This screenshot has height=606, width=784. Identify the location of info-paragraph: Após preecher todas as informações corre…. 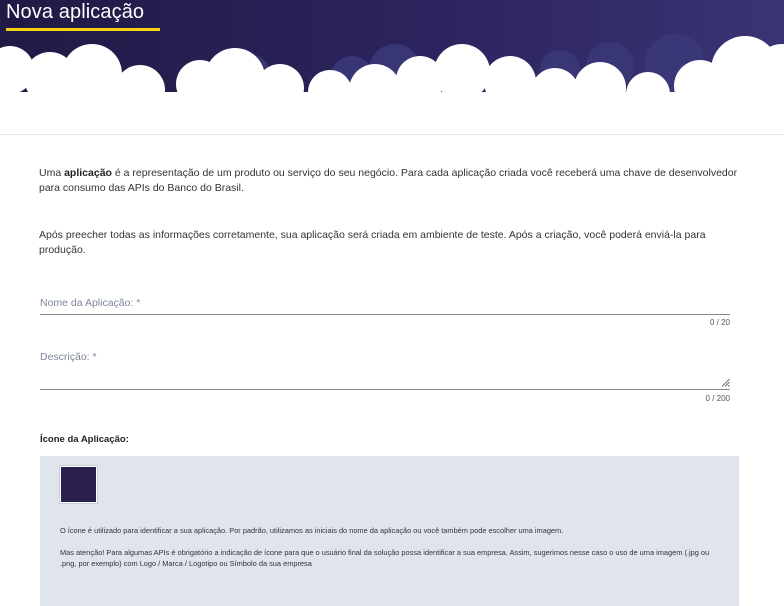
(372, 242).